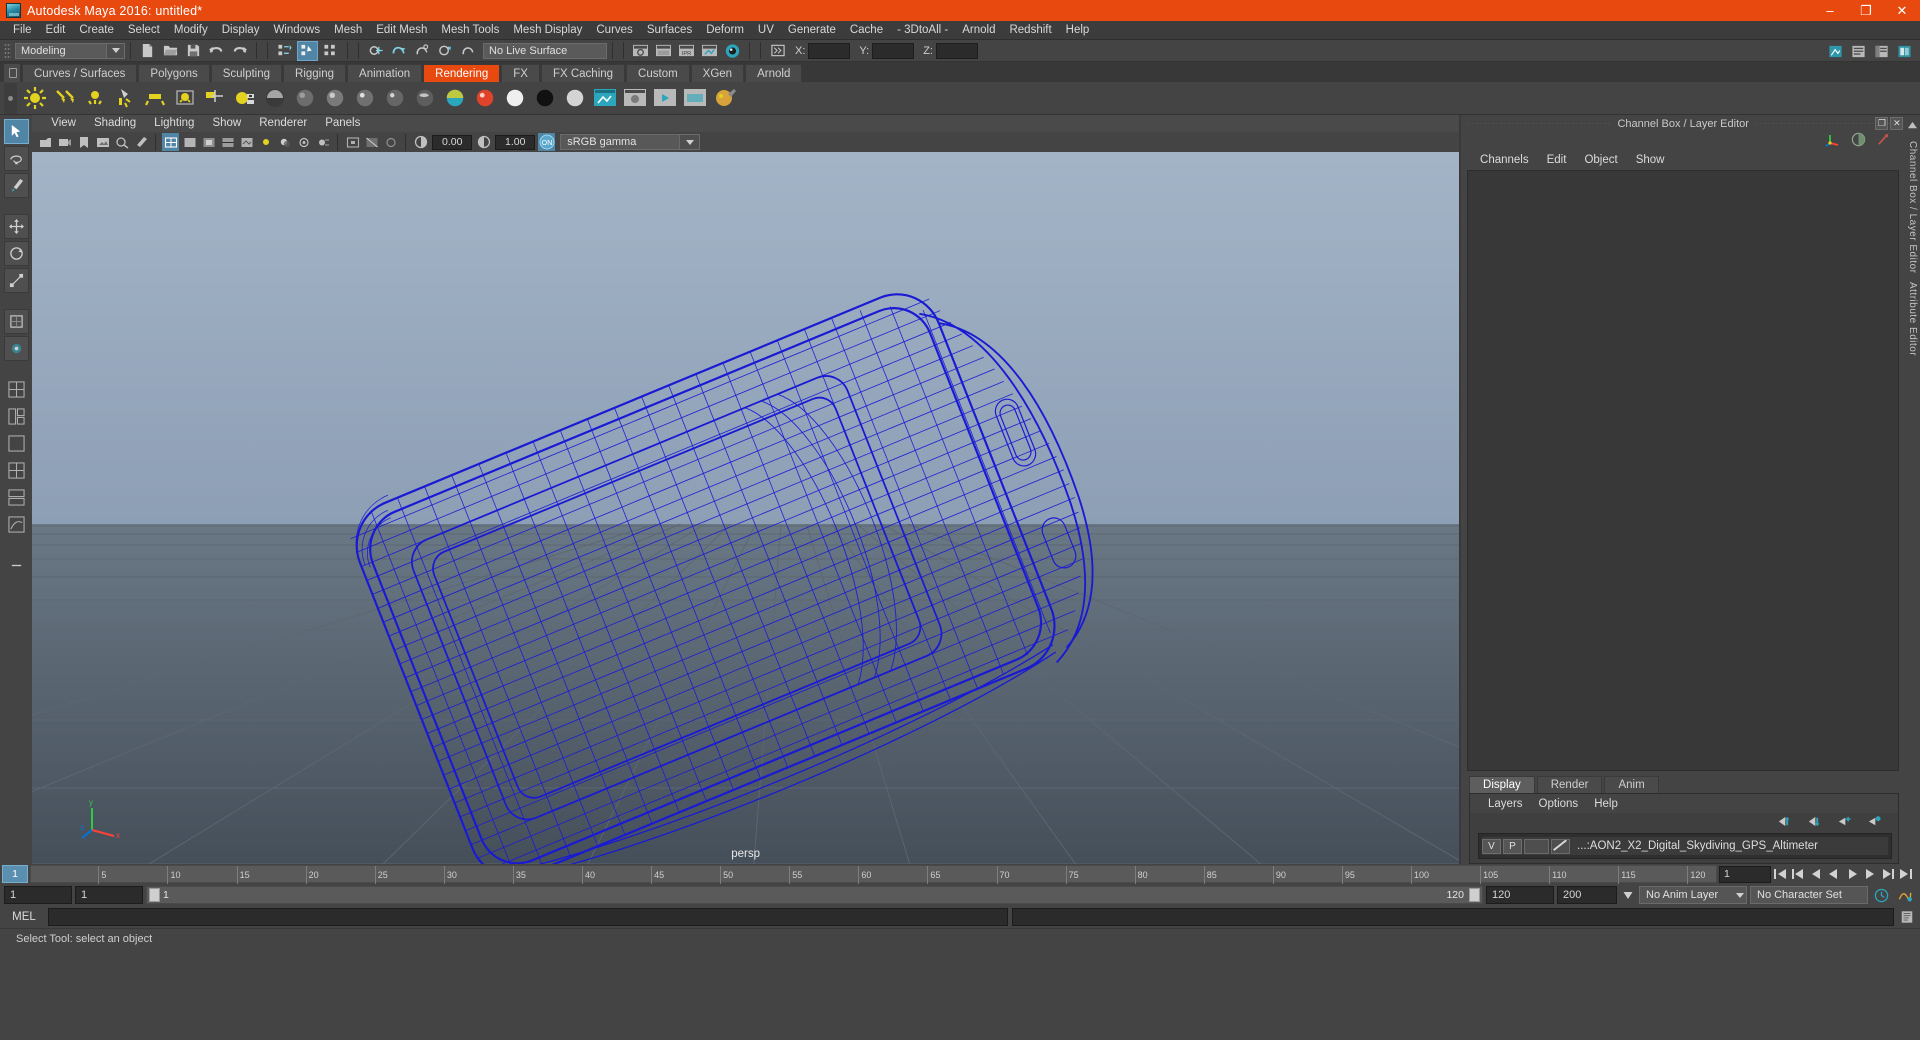 The width and height of the screenshot is (1920, 1040). What do you see at coordinates (922, 30) in the screenshot?
I see `menu-3dtoall: - 3DtoAll -` at bounding box center [922, 30].